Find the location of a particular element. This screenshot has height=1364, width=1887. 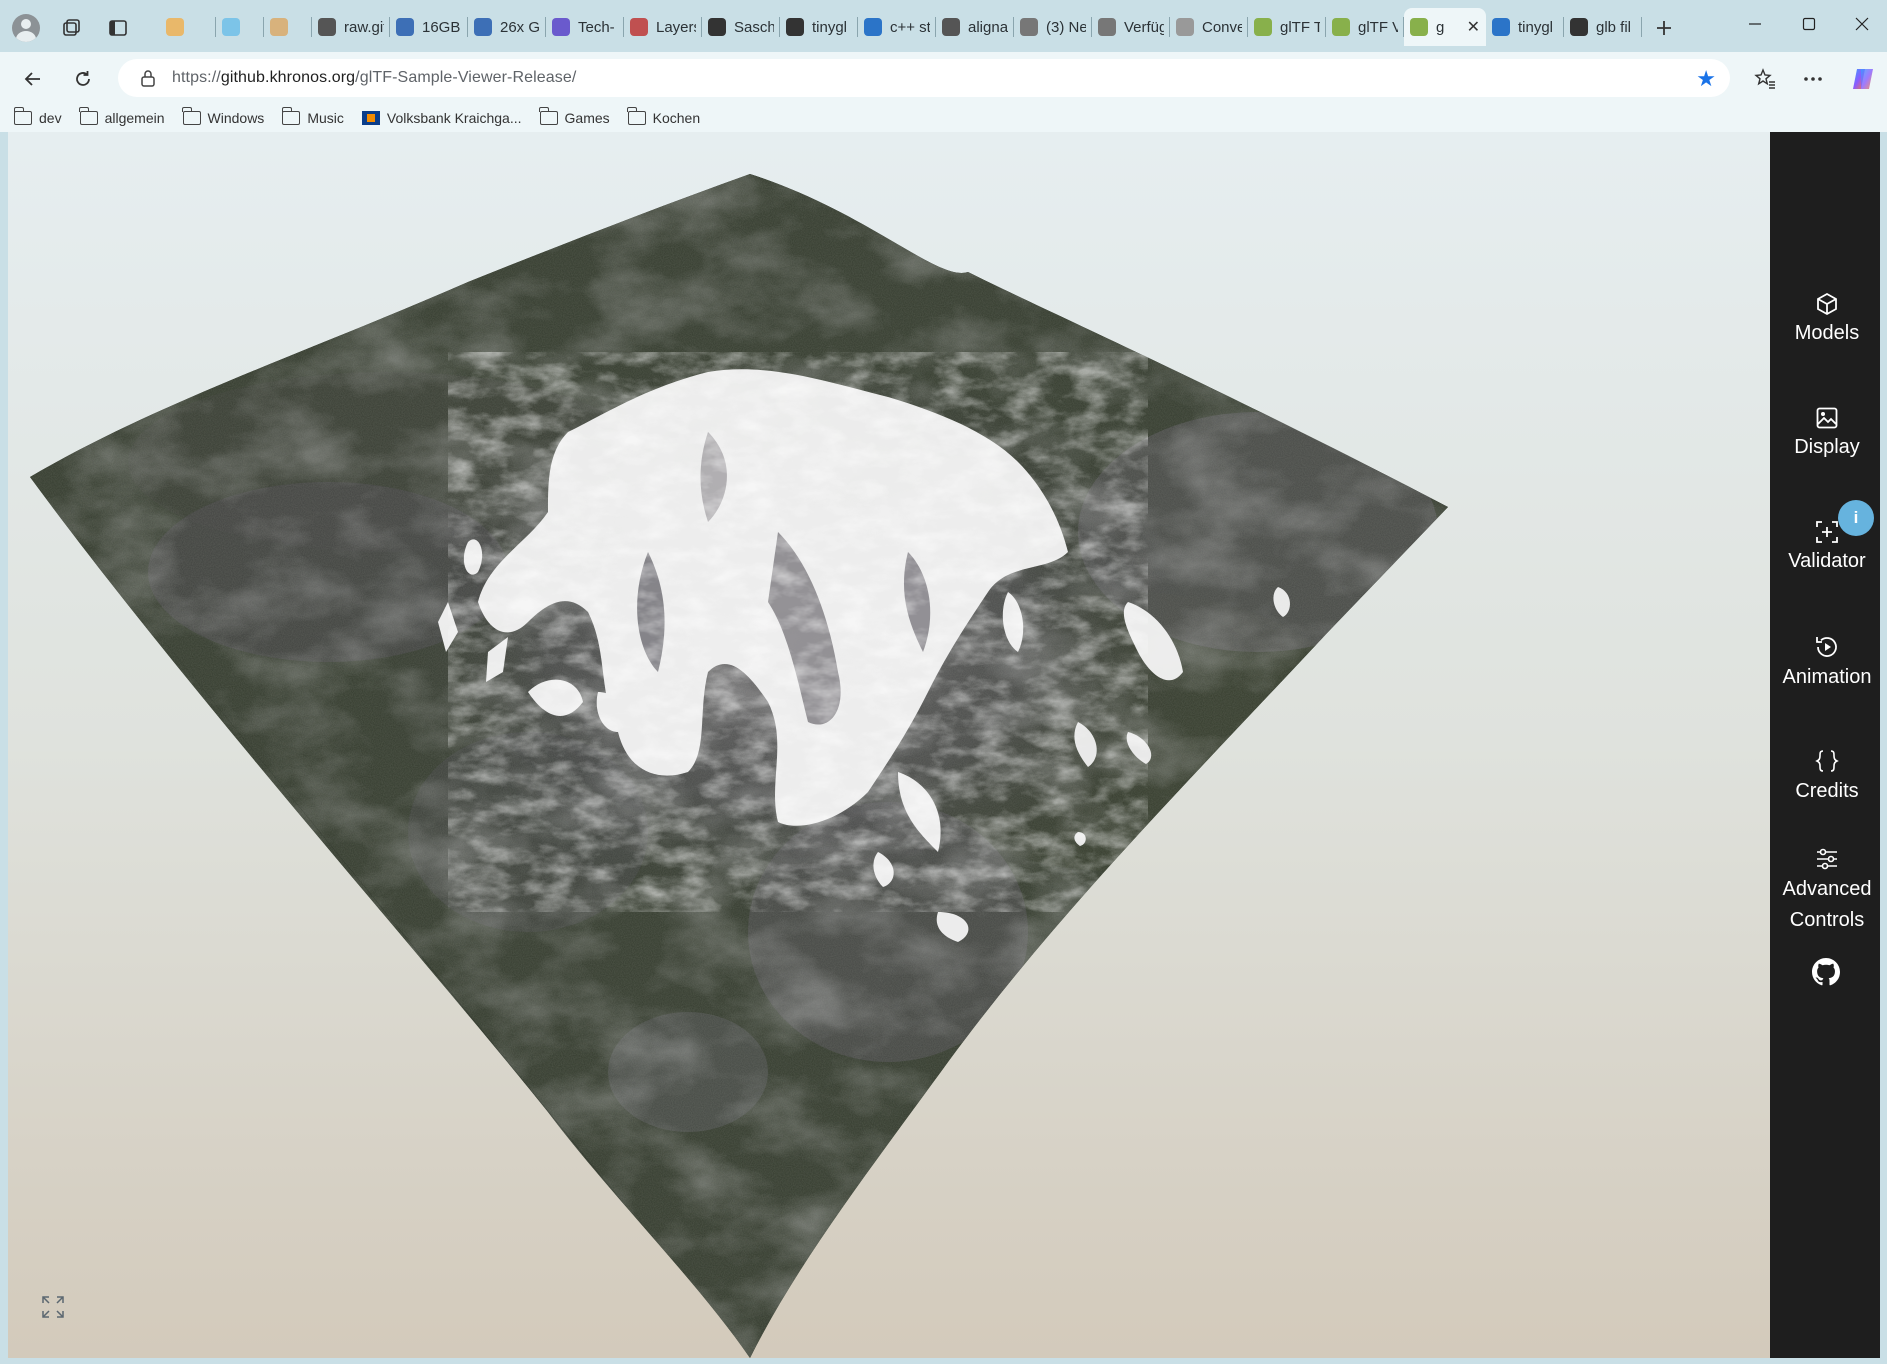

bookmark-dev: dev is located at coordinates (37, 116).